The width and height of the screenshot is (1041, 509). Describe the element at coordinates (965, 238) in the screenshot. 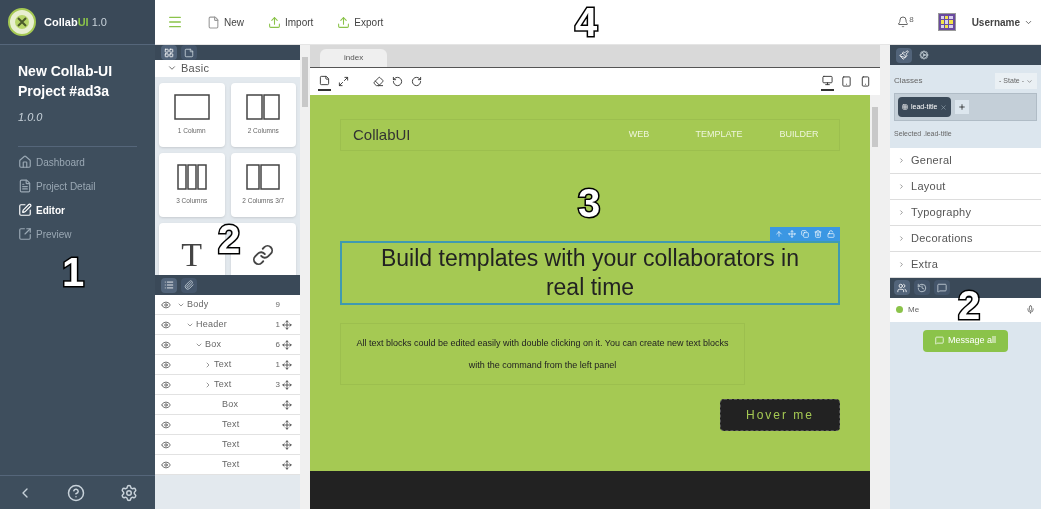

I see `sector-header: Decorations` at that location.